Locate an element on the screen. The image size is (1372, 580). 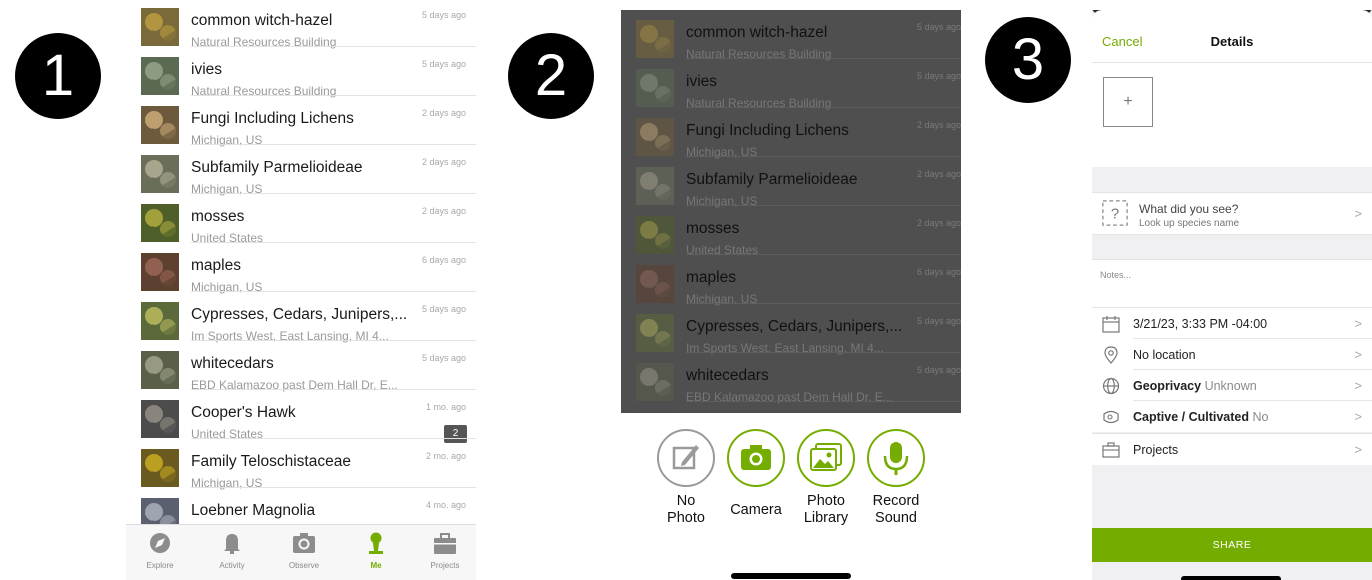
tab-label: Explore is located at coordinates (160, 565).